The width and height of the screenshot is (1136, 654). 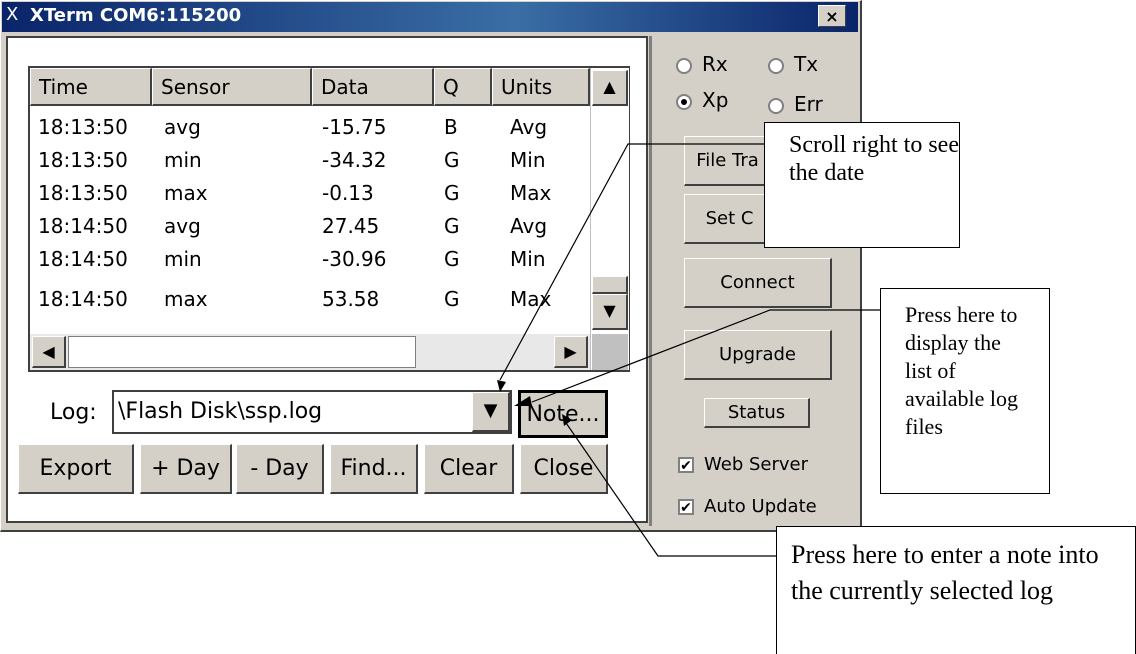 I want to click on callout-line-scroll, so click(x=631, y=262).